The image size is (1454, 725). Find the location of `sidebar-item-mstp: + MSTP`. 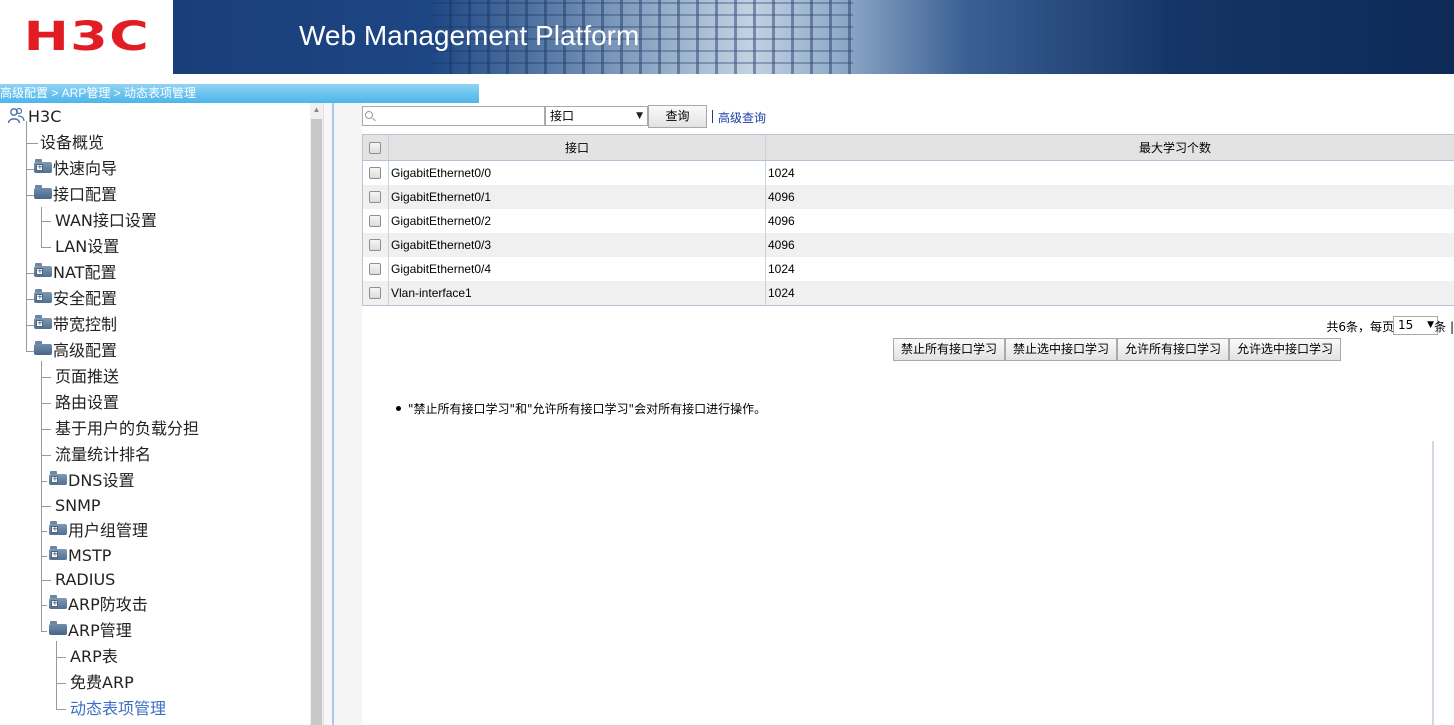

sidebar-item-mstp: + MSTP is located at coordinates (80, 556).